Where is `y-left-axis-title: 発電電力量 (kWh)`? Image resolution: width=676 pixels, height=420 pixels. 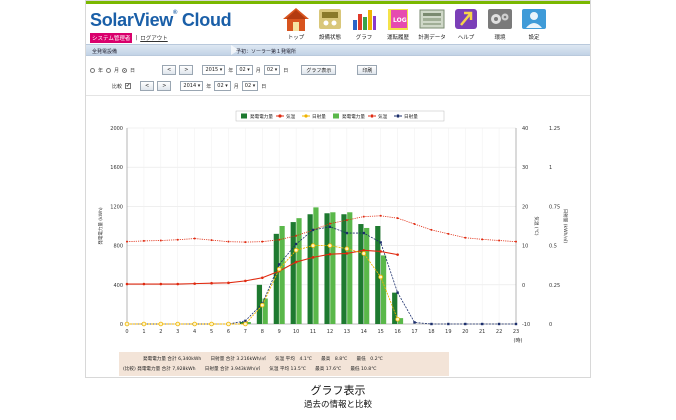
y-left-axis-title: 発電電力量 (kWh) is located at coordinates (100, 226).